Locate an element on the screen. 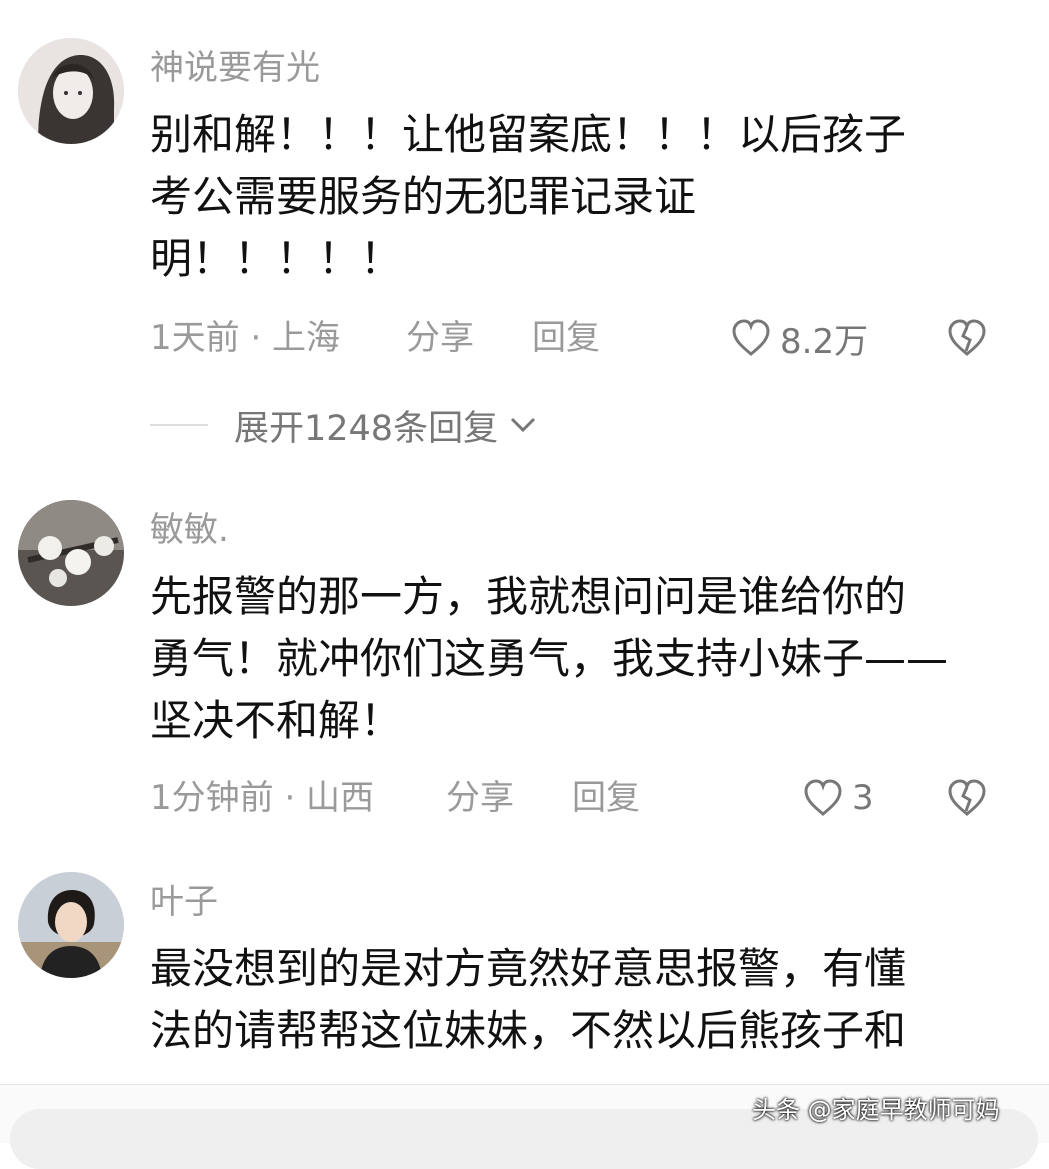 The height and width of the screenshot is (1169, 1049). expand-replies-label: 展开1248条回复 is located at coordinates (366, 428).